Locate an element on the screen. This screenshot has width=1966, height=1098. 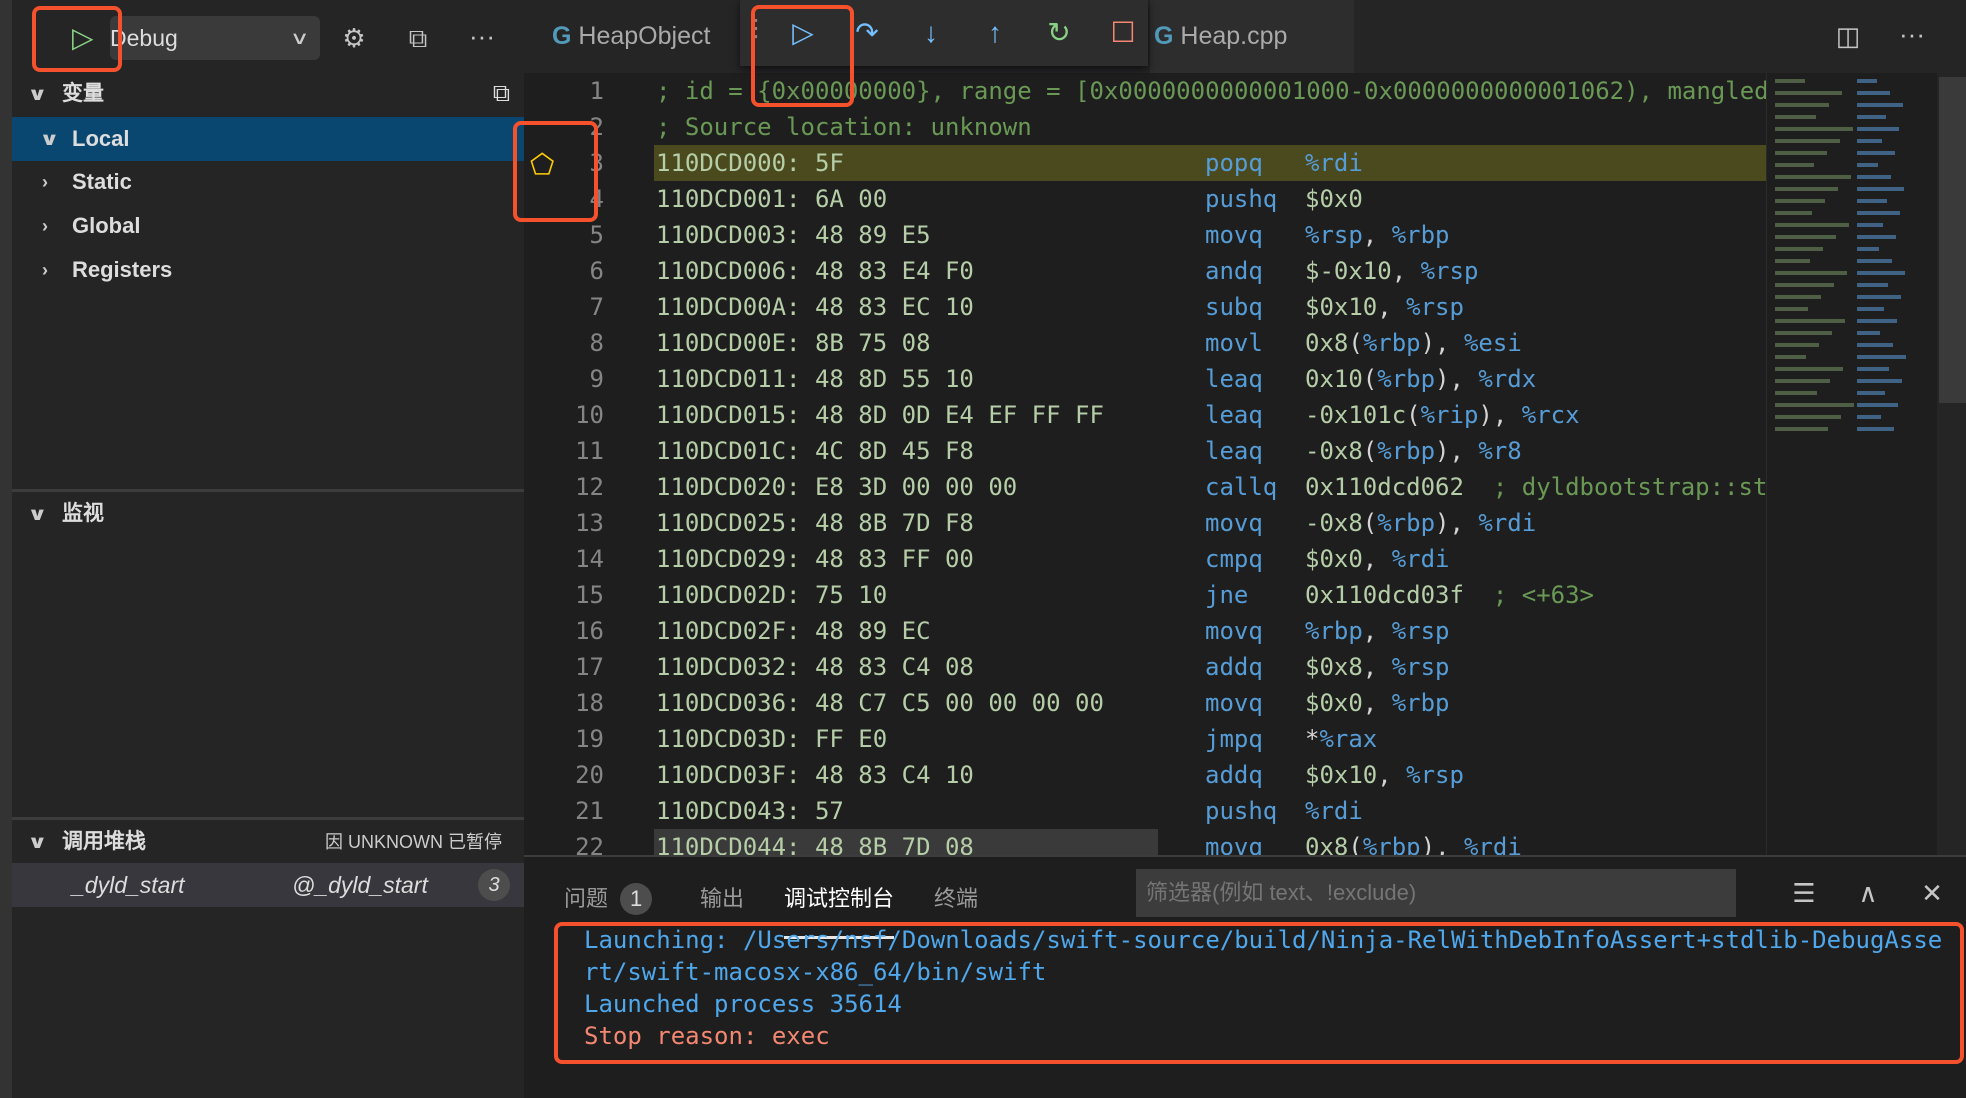
problems-badge: 1 is located at coordinates (636, 899).